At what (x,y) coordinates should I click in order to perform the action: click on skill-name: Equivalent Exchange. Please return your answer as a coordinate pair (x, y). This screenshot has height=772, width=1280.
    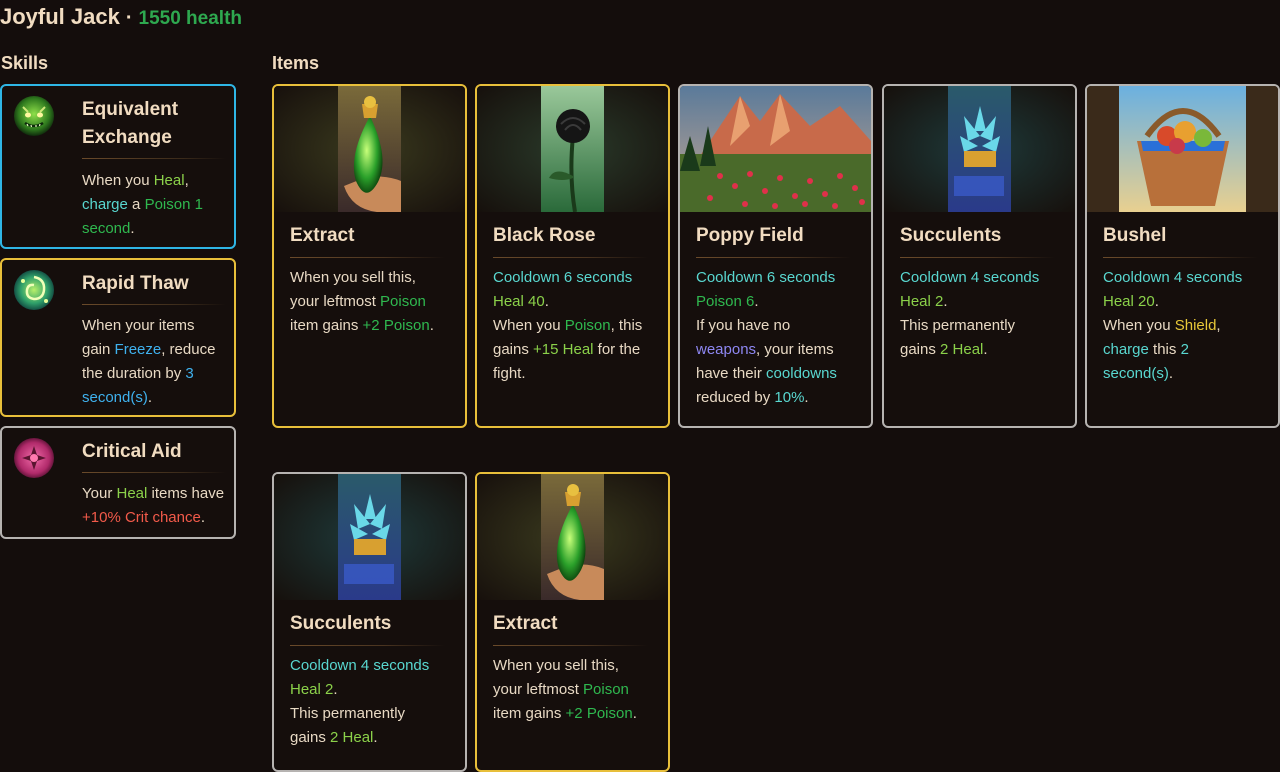
    Looking at the image, I should click on (130, 123).